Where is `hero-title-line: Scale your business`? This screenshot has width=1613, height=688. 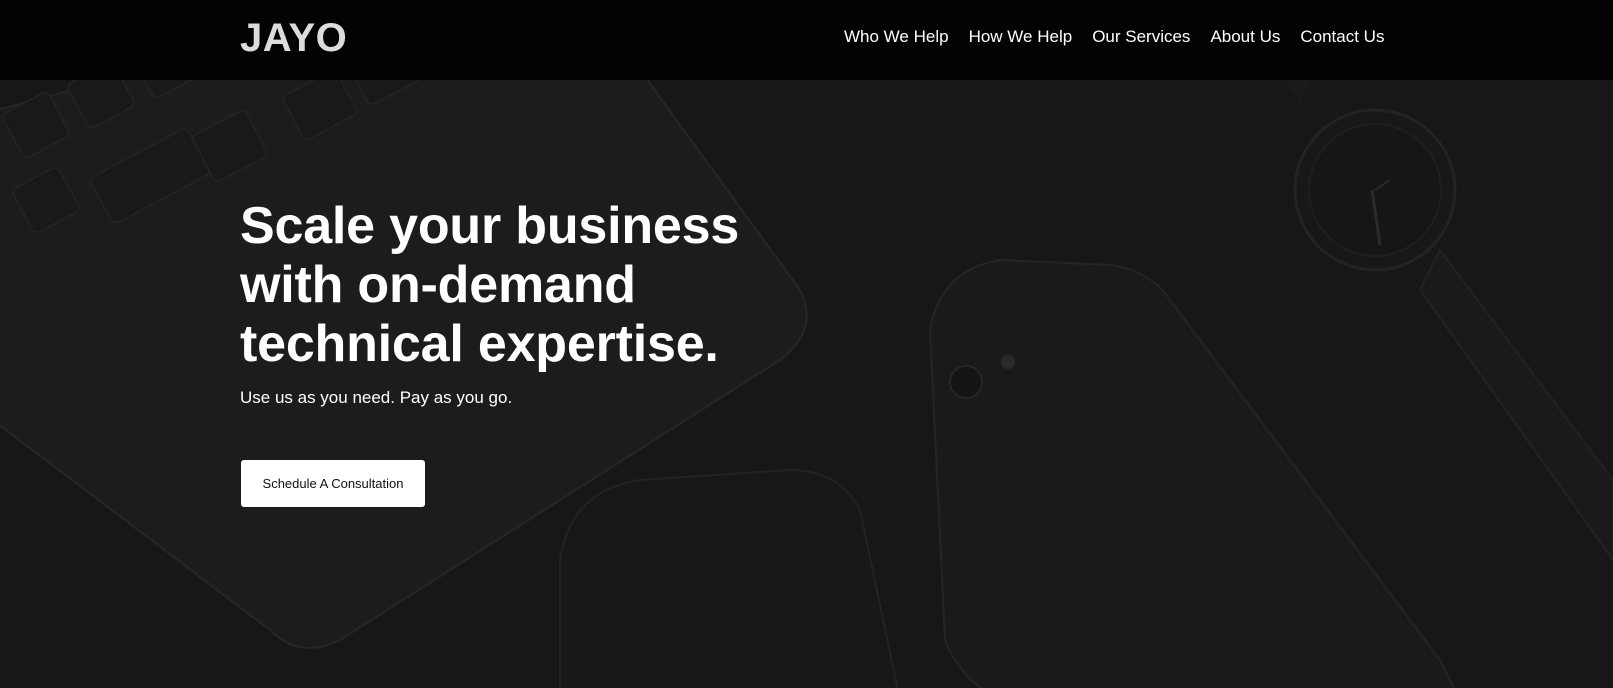
hero-title-line: Scale your business is located at coordinates (490, 226).